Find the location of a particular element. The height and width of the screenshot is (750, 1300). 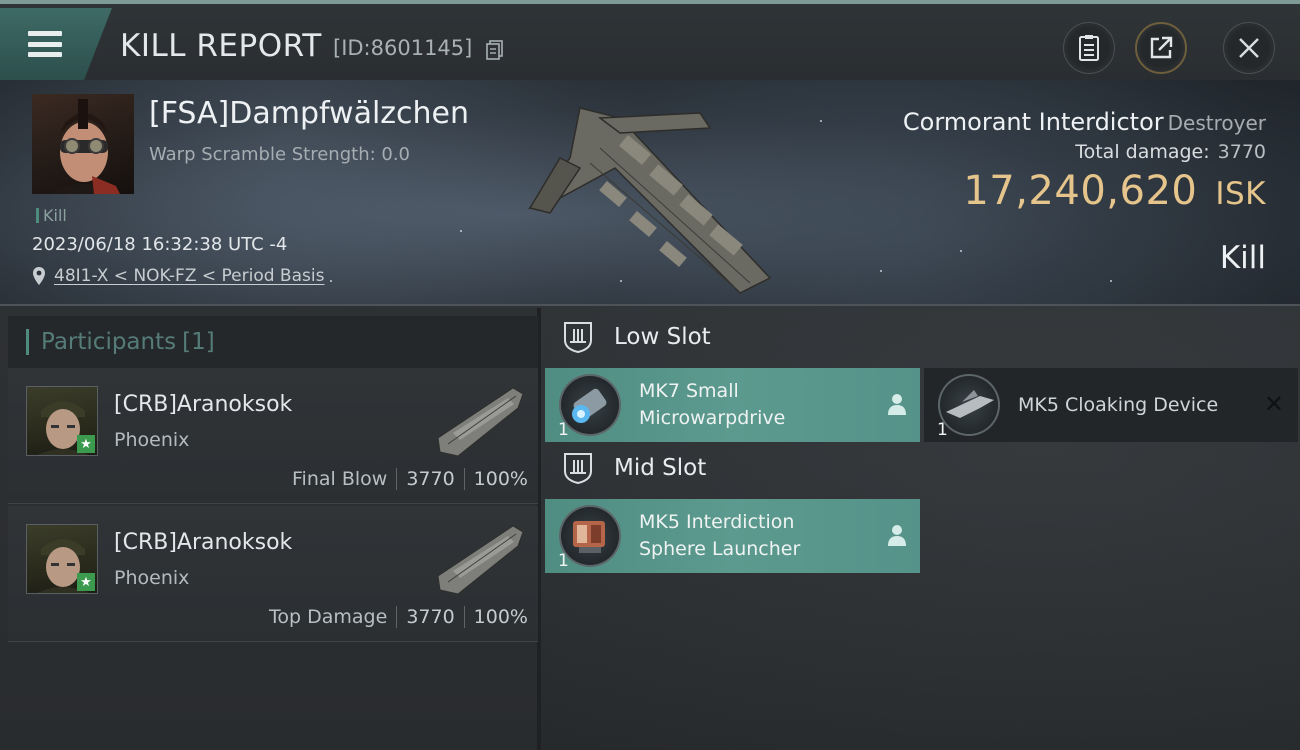

module-interdiction-launcher: 1 MK5 Interdiction Sphere Launcher is located at coordinates (732, 536).